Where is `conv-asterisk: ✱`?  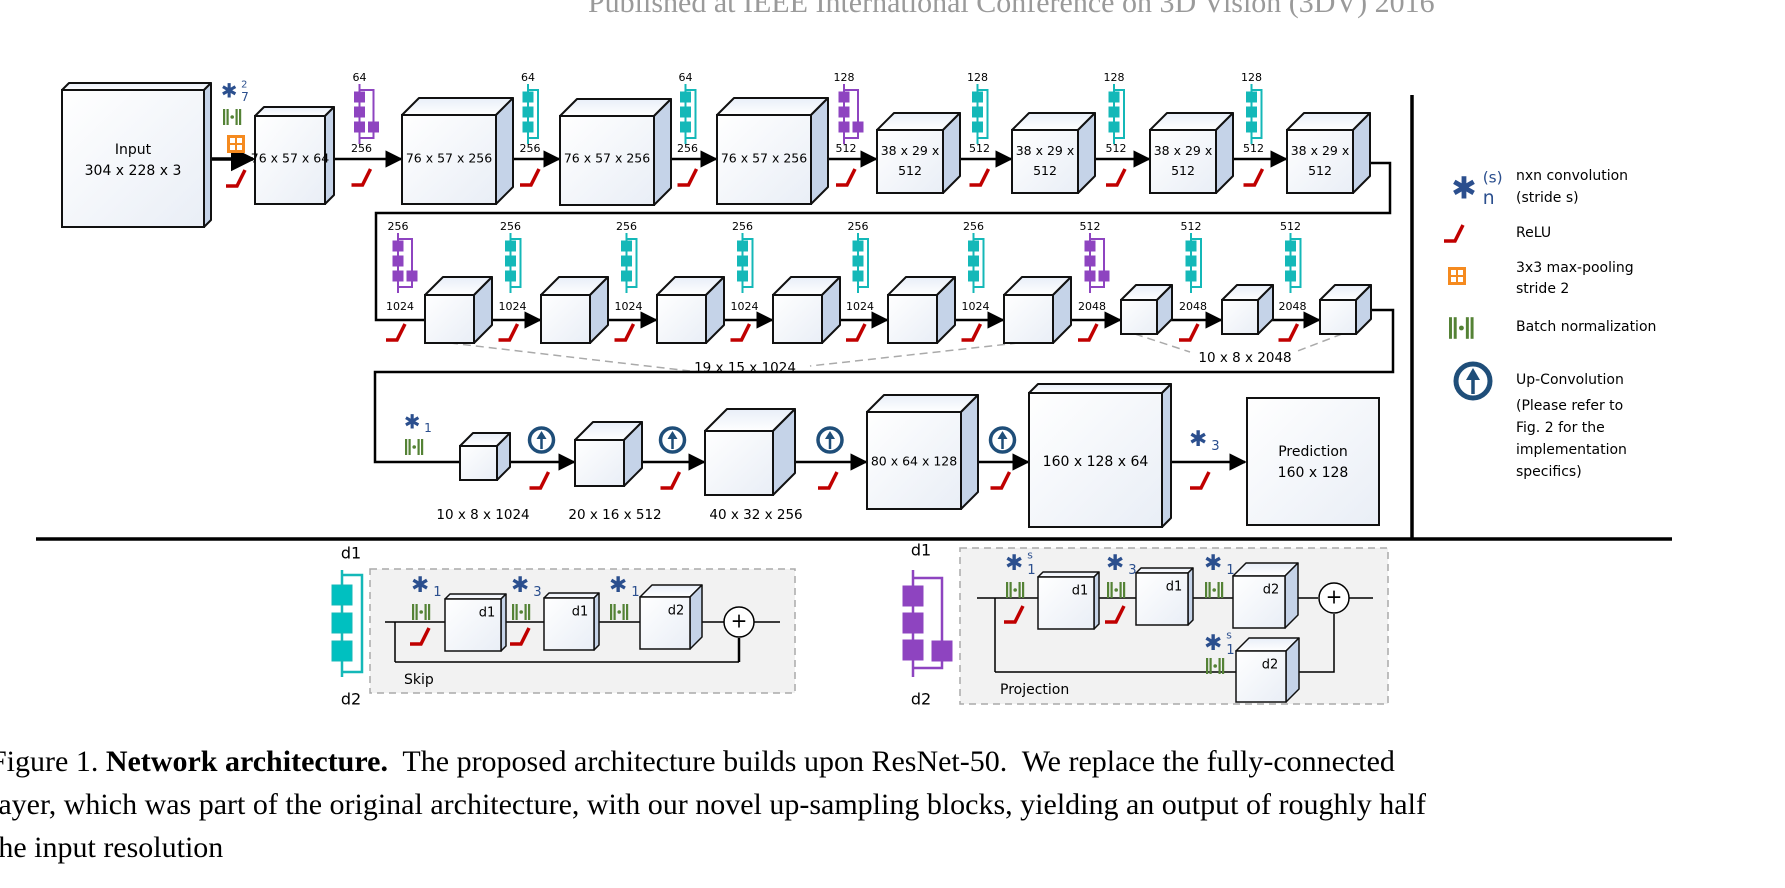 conv-asterisk: ✱ is located at coordinates (1115, 563).